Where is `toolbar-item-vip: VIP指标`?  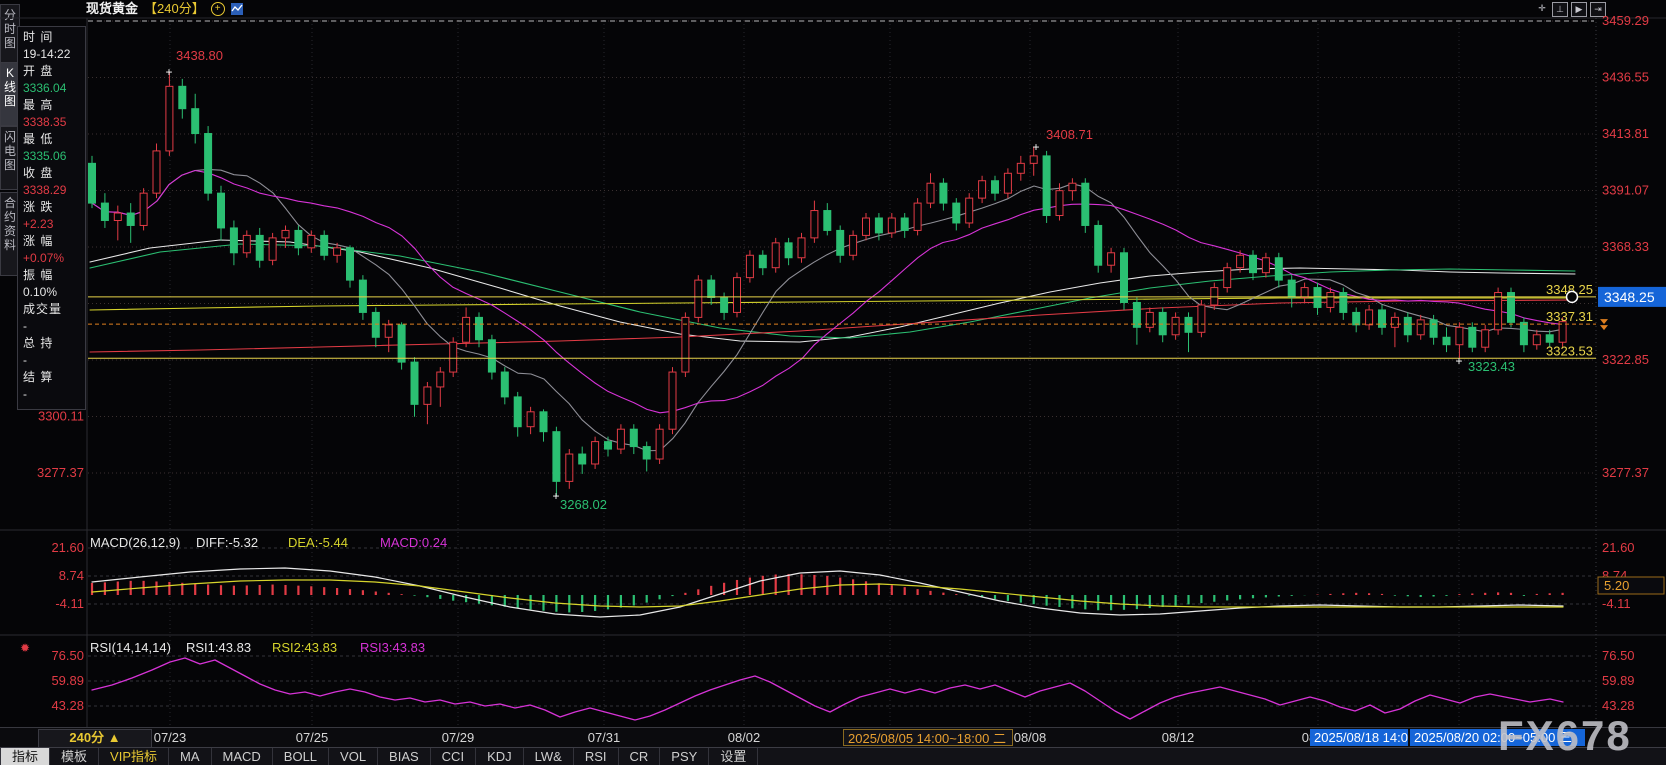
toolbar-item-vip: VIP指标 is located at coordinates (134, 756).